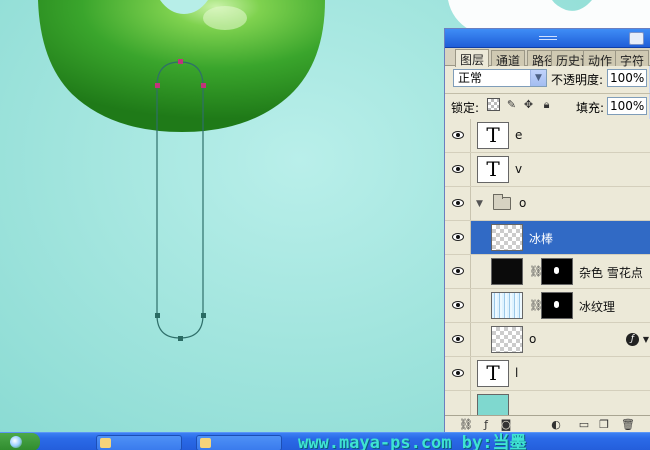  Describe the element at coordinates (181, 66) in the screenshot. I see `green-donut-shape` at that location.